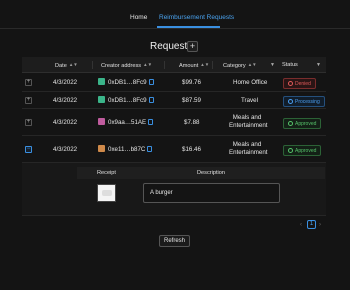 Image resolution: width=350 pixels, height=290 pixels. I want to click on header-date: Date ▲▼, so click(66, 65).